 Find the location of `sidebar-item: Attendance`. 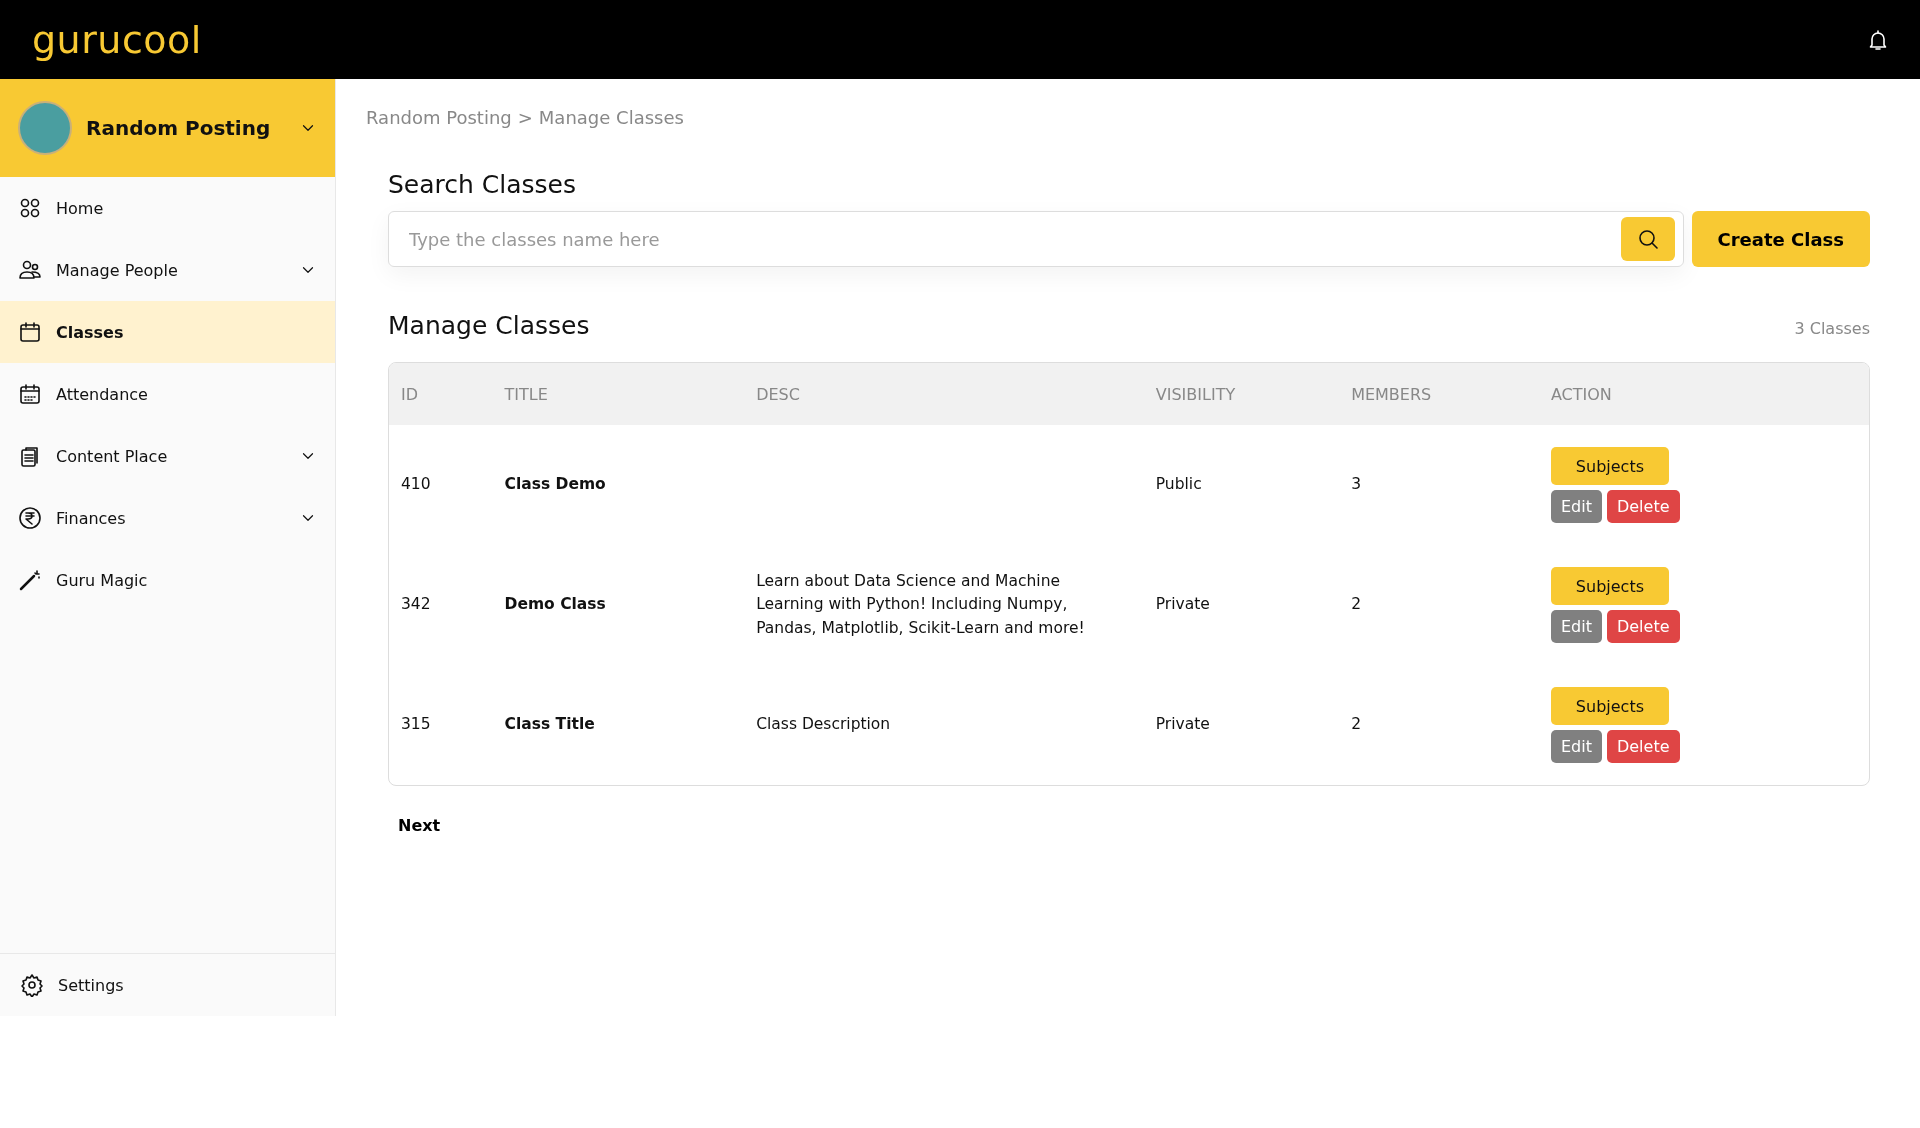

sidebar-item: Attendance is located at coordinates (167, 394).